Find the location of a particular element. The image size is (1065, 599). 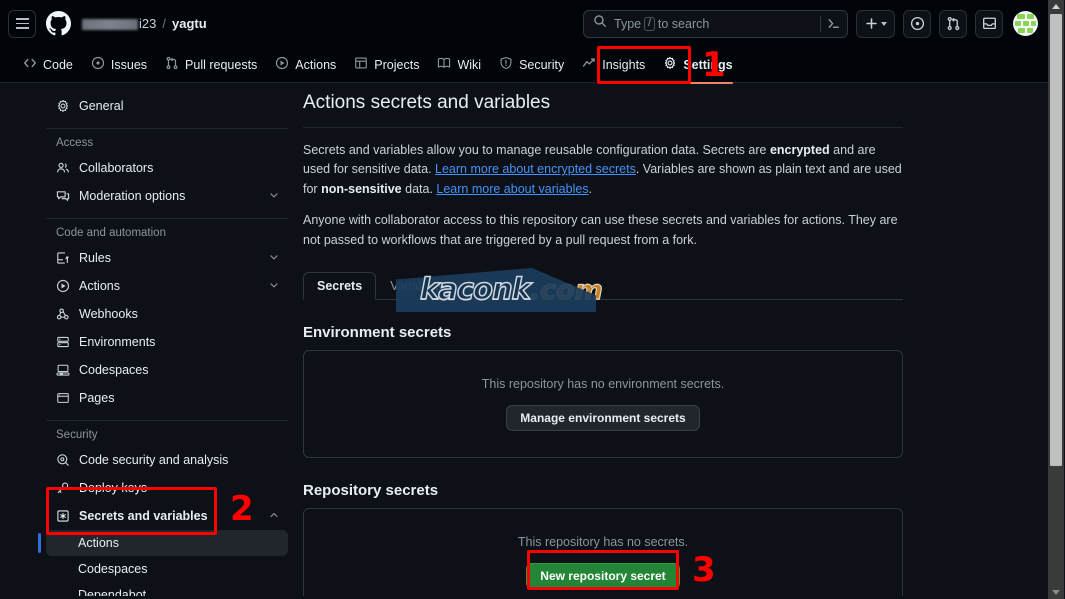

tab-actions: Actions is located at coordinates (305, 65).